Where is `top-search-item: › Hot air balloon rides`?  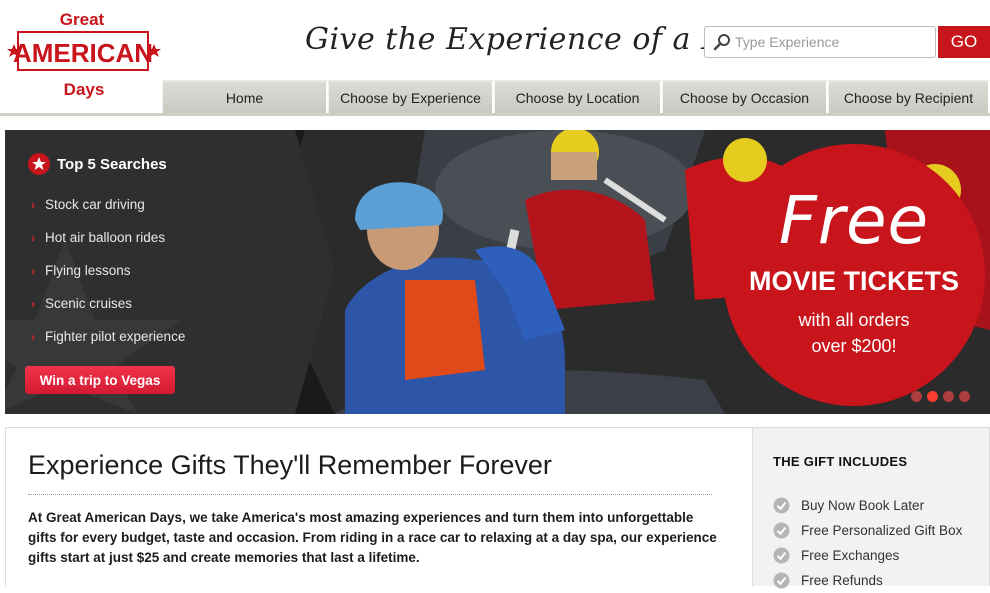
top-search-item: › Hot air balloon rides is located at coordinates (108, 237).